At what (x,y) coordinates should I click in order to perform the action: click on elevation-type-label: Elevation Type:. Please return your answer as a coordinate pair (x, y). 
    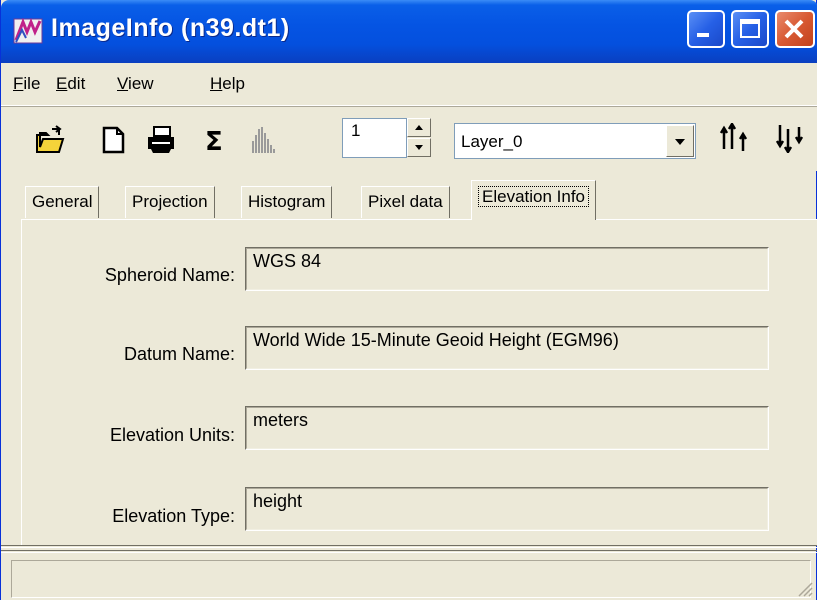
    Looking at the image, I should click on (173, 516).